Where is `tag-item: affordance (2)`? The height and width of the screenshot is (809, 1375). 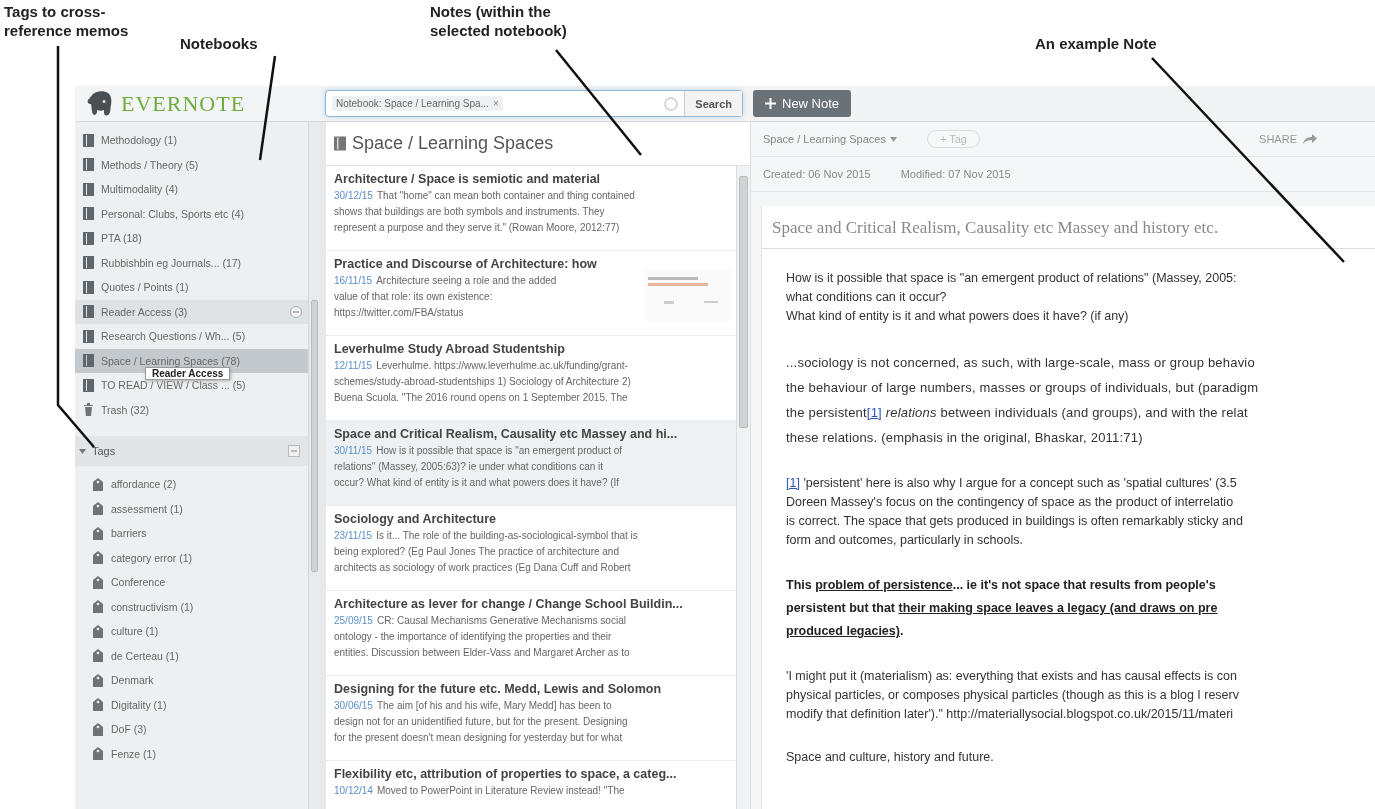 tag-item: affordance (2) is located at coordinates (191, 484).